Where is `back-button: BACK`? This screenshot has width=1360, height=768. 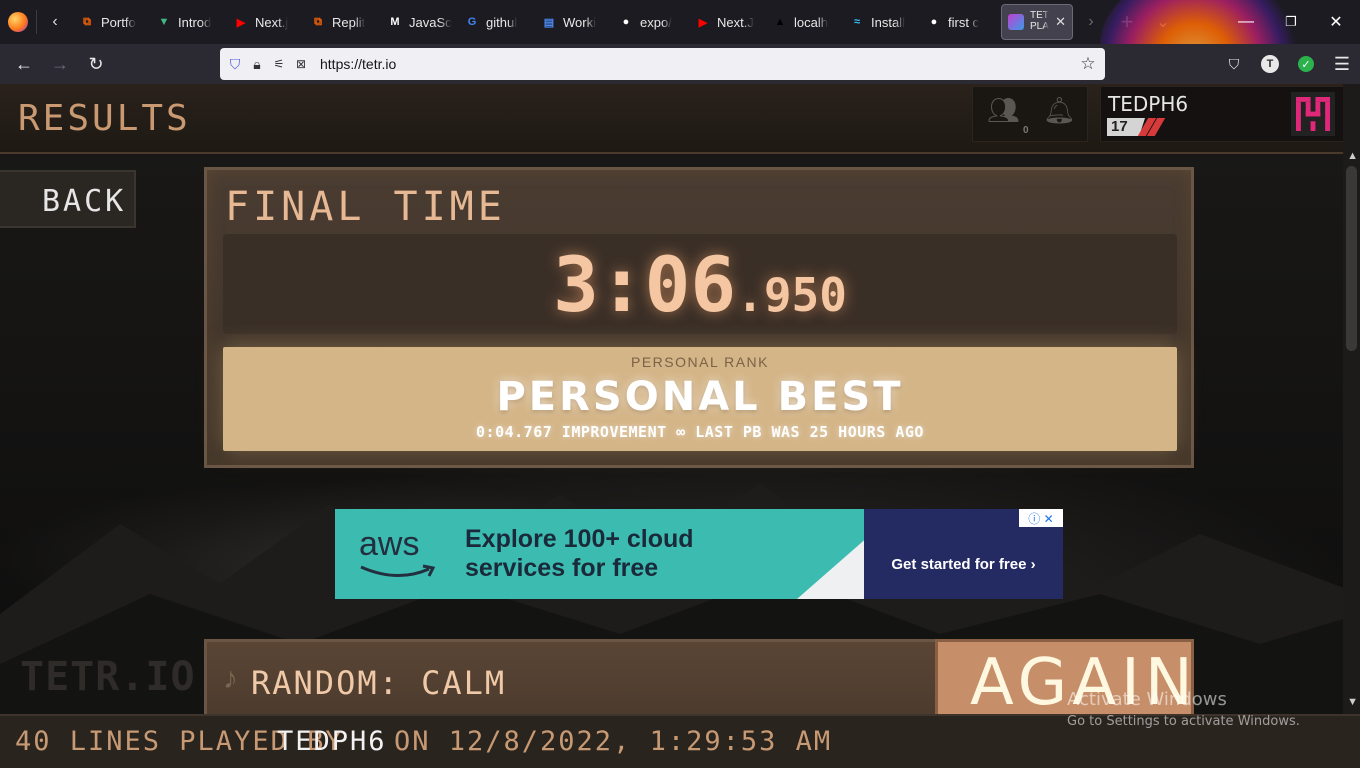 back-button: BACK is located at coordinates (68, 199).